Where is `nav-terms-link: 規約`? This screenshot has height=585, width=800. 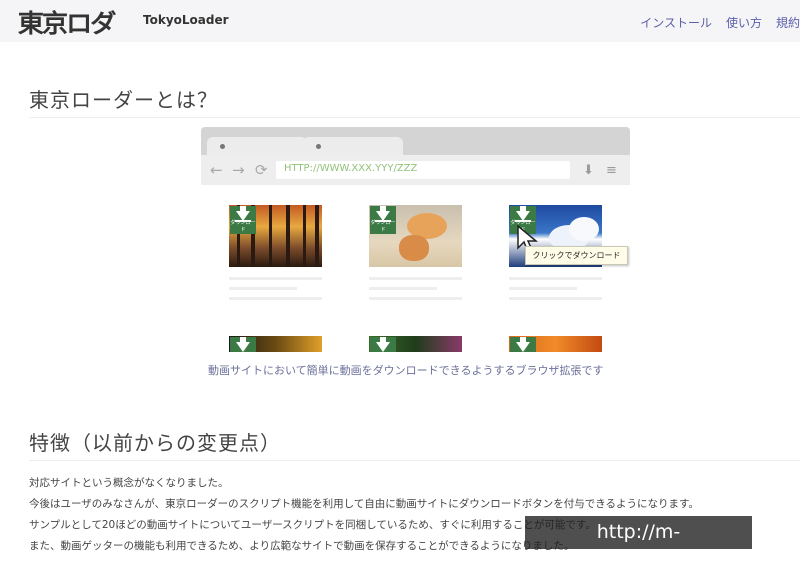
nav-terms-link: 規約 is located at coordinates (788, 22).